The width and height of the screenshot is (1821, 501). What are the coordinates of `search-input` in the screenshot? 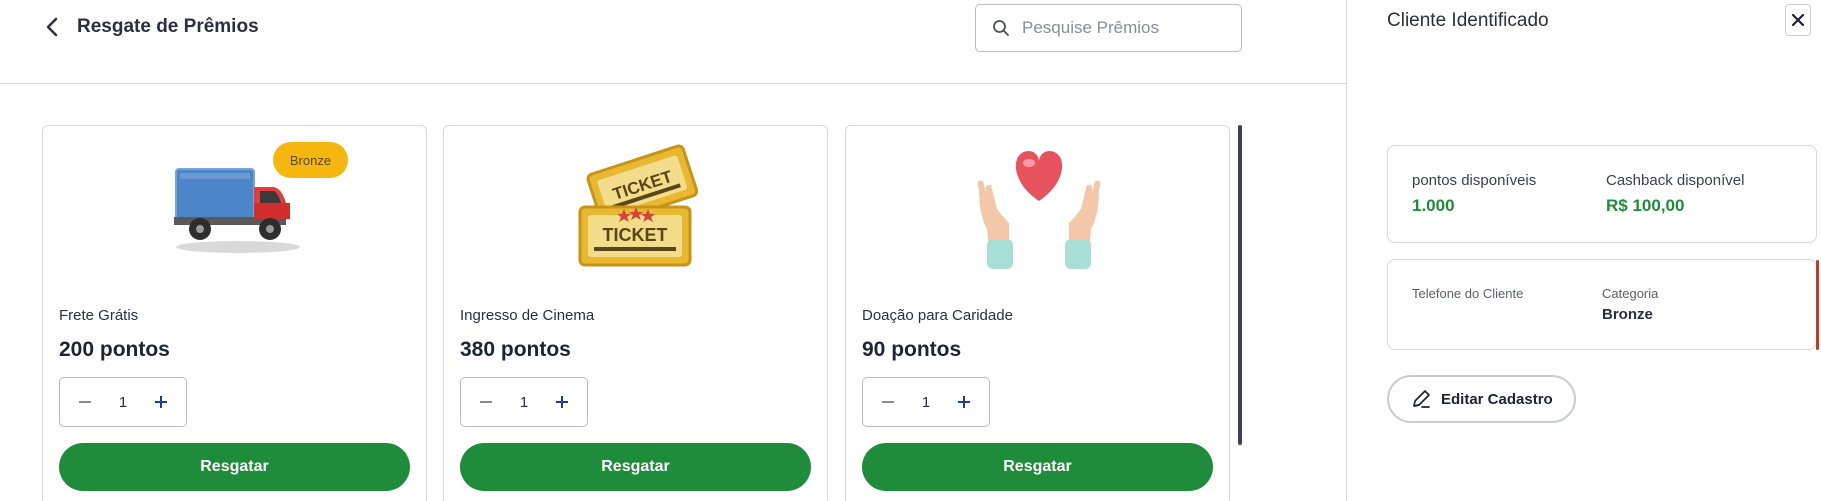 It's located at (1122, 28).